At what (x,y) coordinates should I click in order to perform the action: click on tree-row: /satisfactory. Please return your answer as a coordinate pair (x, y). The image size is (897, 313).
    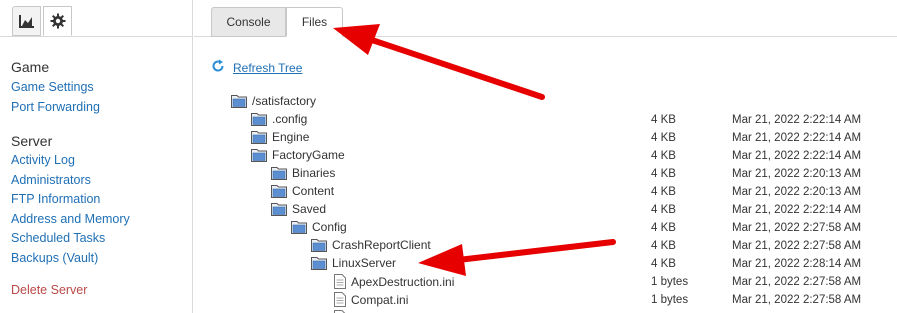
    Looking at the image, I should click on (448, 103).